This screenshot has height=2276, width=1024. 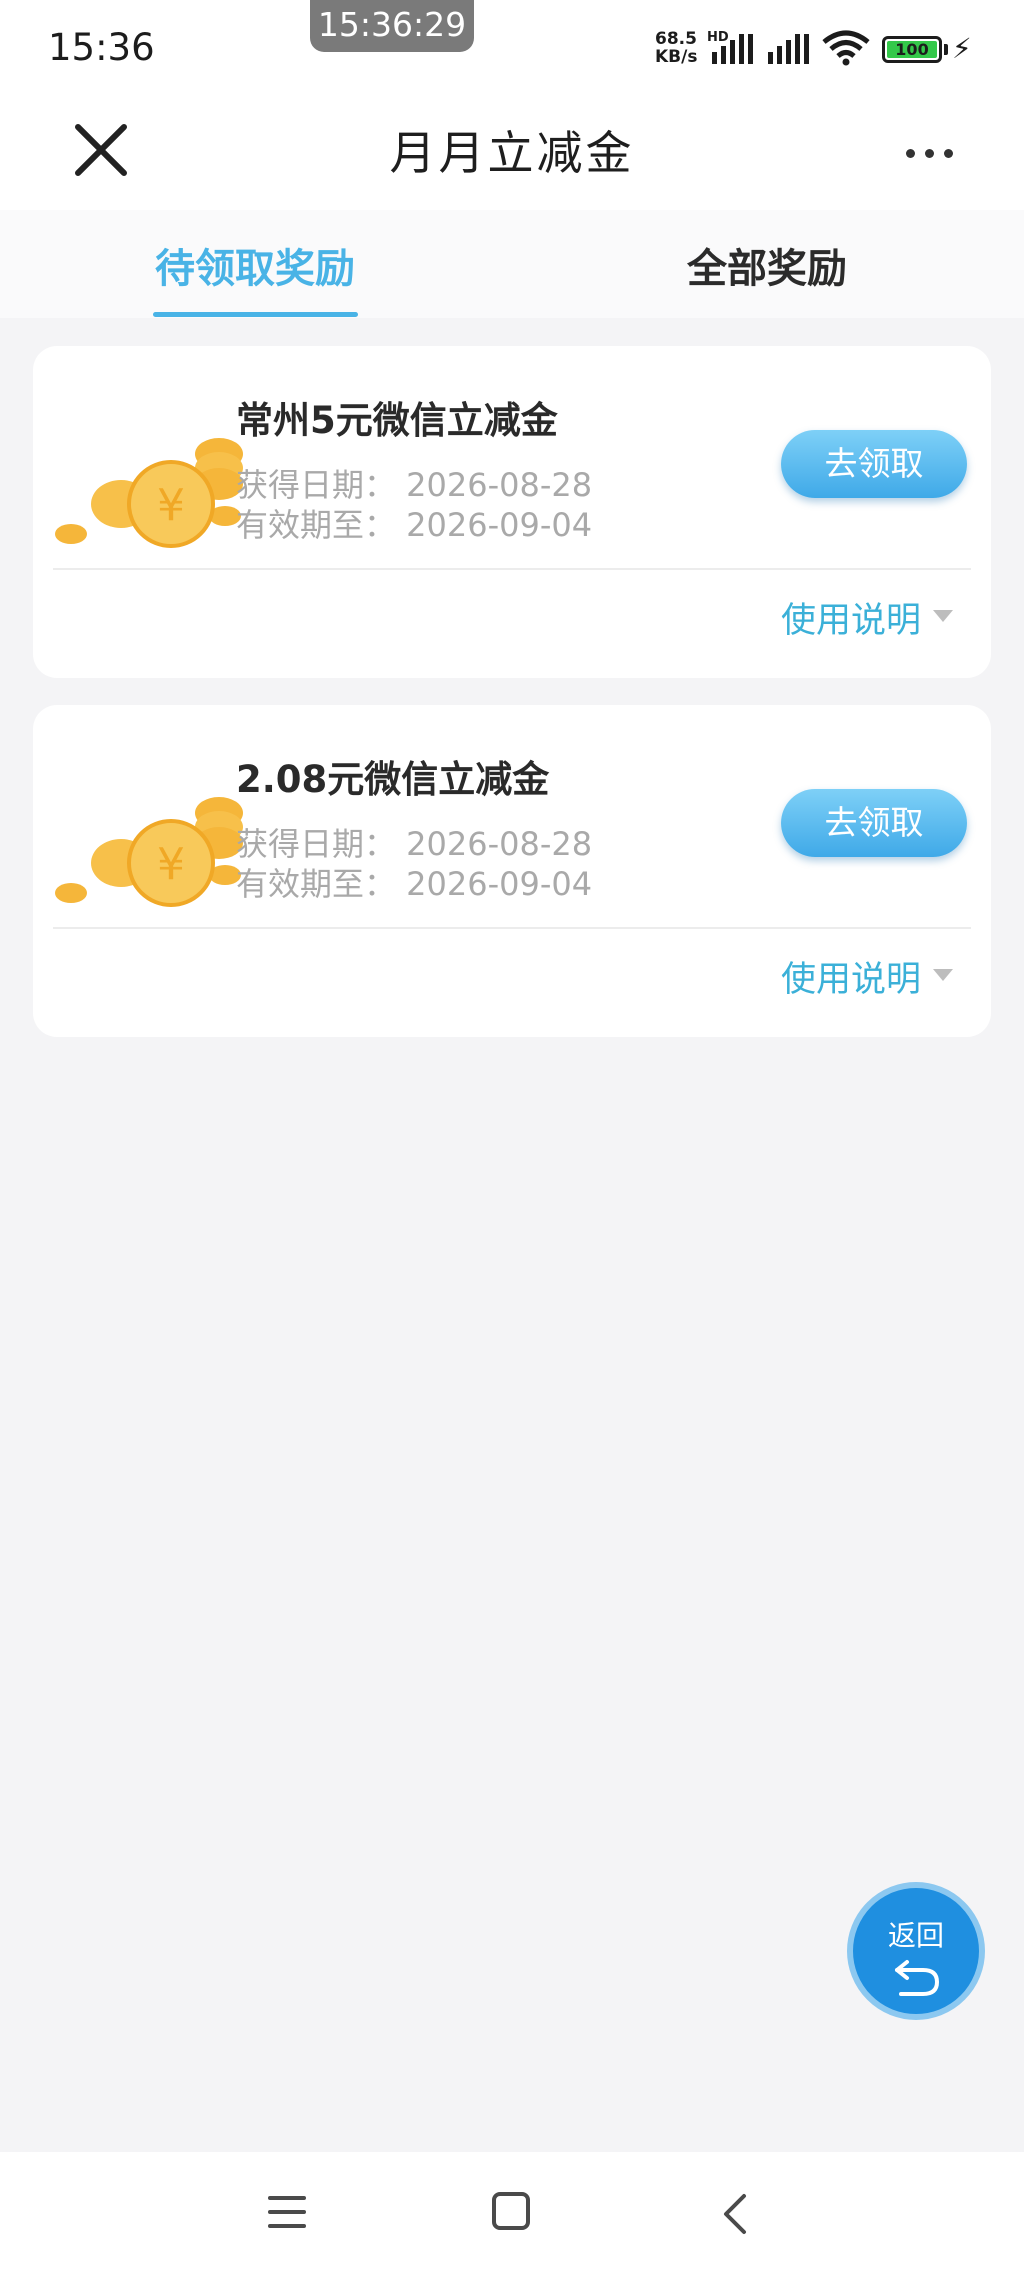 What do you see at coordinates (676, 39) in the screenshot?
I see `network-speed-value: 68.5` at bounding box center [676, 39].